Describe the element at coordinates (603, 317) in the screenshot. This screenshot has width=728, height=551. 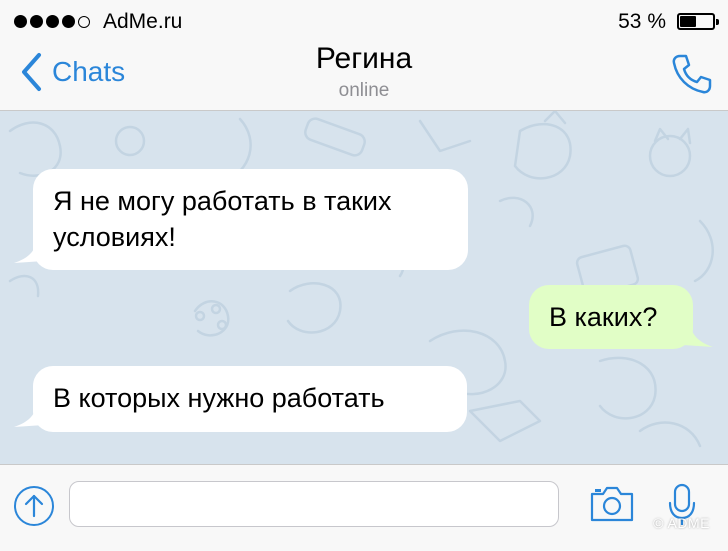
I see `message-text-line: В каких?` at that location.